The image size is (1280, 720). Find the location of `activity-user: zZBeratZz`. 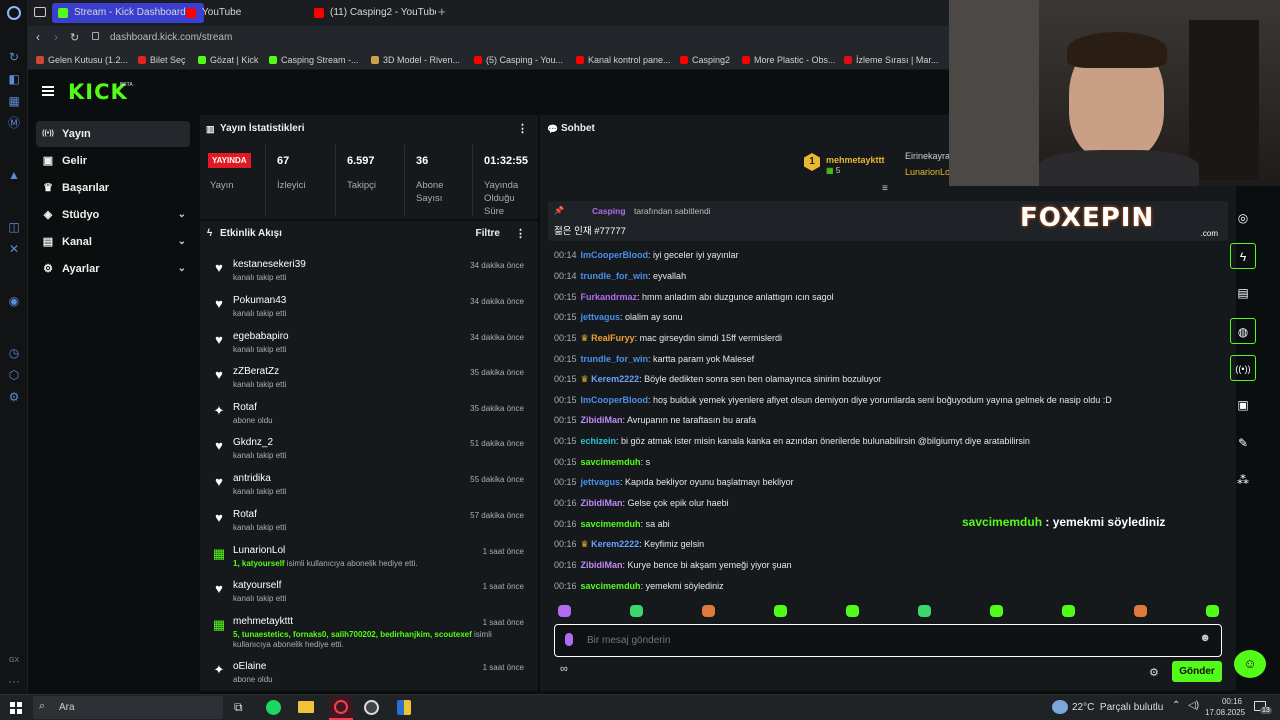

activity-user: zZBeratZz is located at coordinates (256, 371).